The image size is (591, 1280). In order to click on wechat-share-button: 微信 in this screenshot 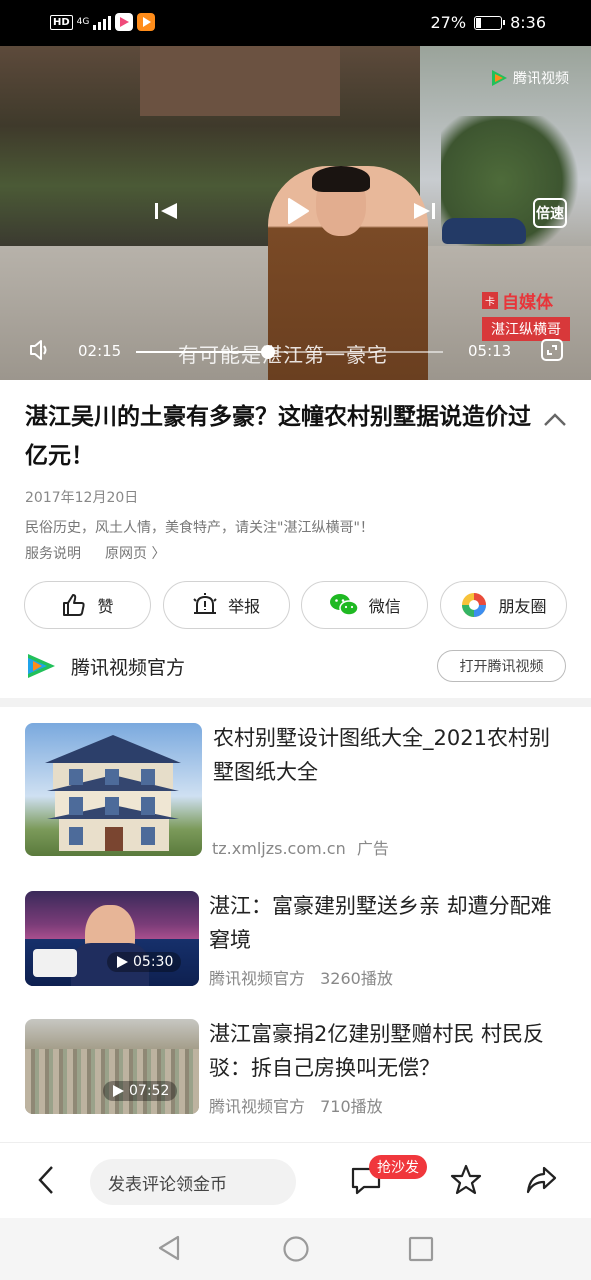, I will do `click(365, 605)`.